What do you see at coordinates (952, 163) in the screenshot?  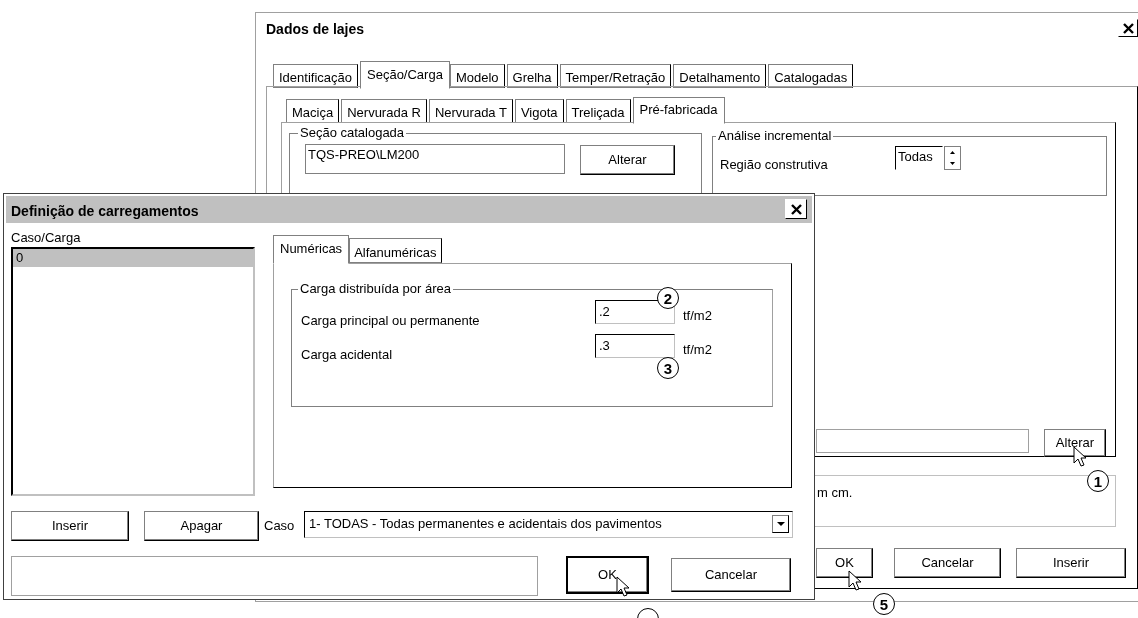 I see `down-arrow-icon` at bounding box center [952, 163].